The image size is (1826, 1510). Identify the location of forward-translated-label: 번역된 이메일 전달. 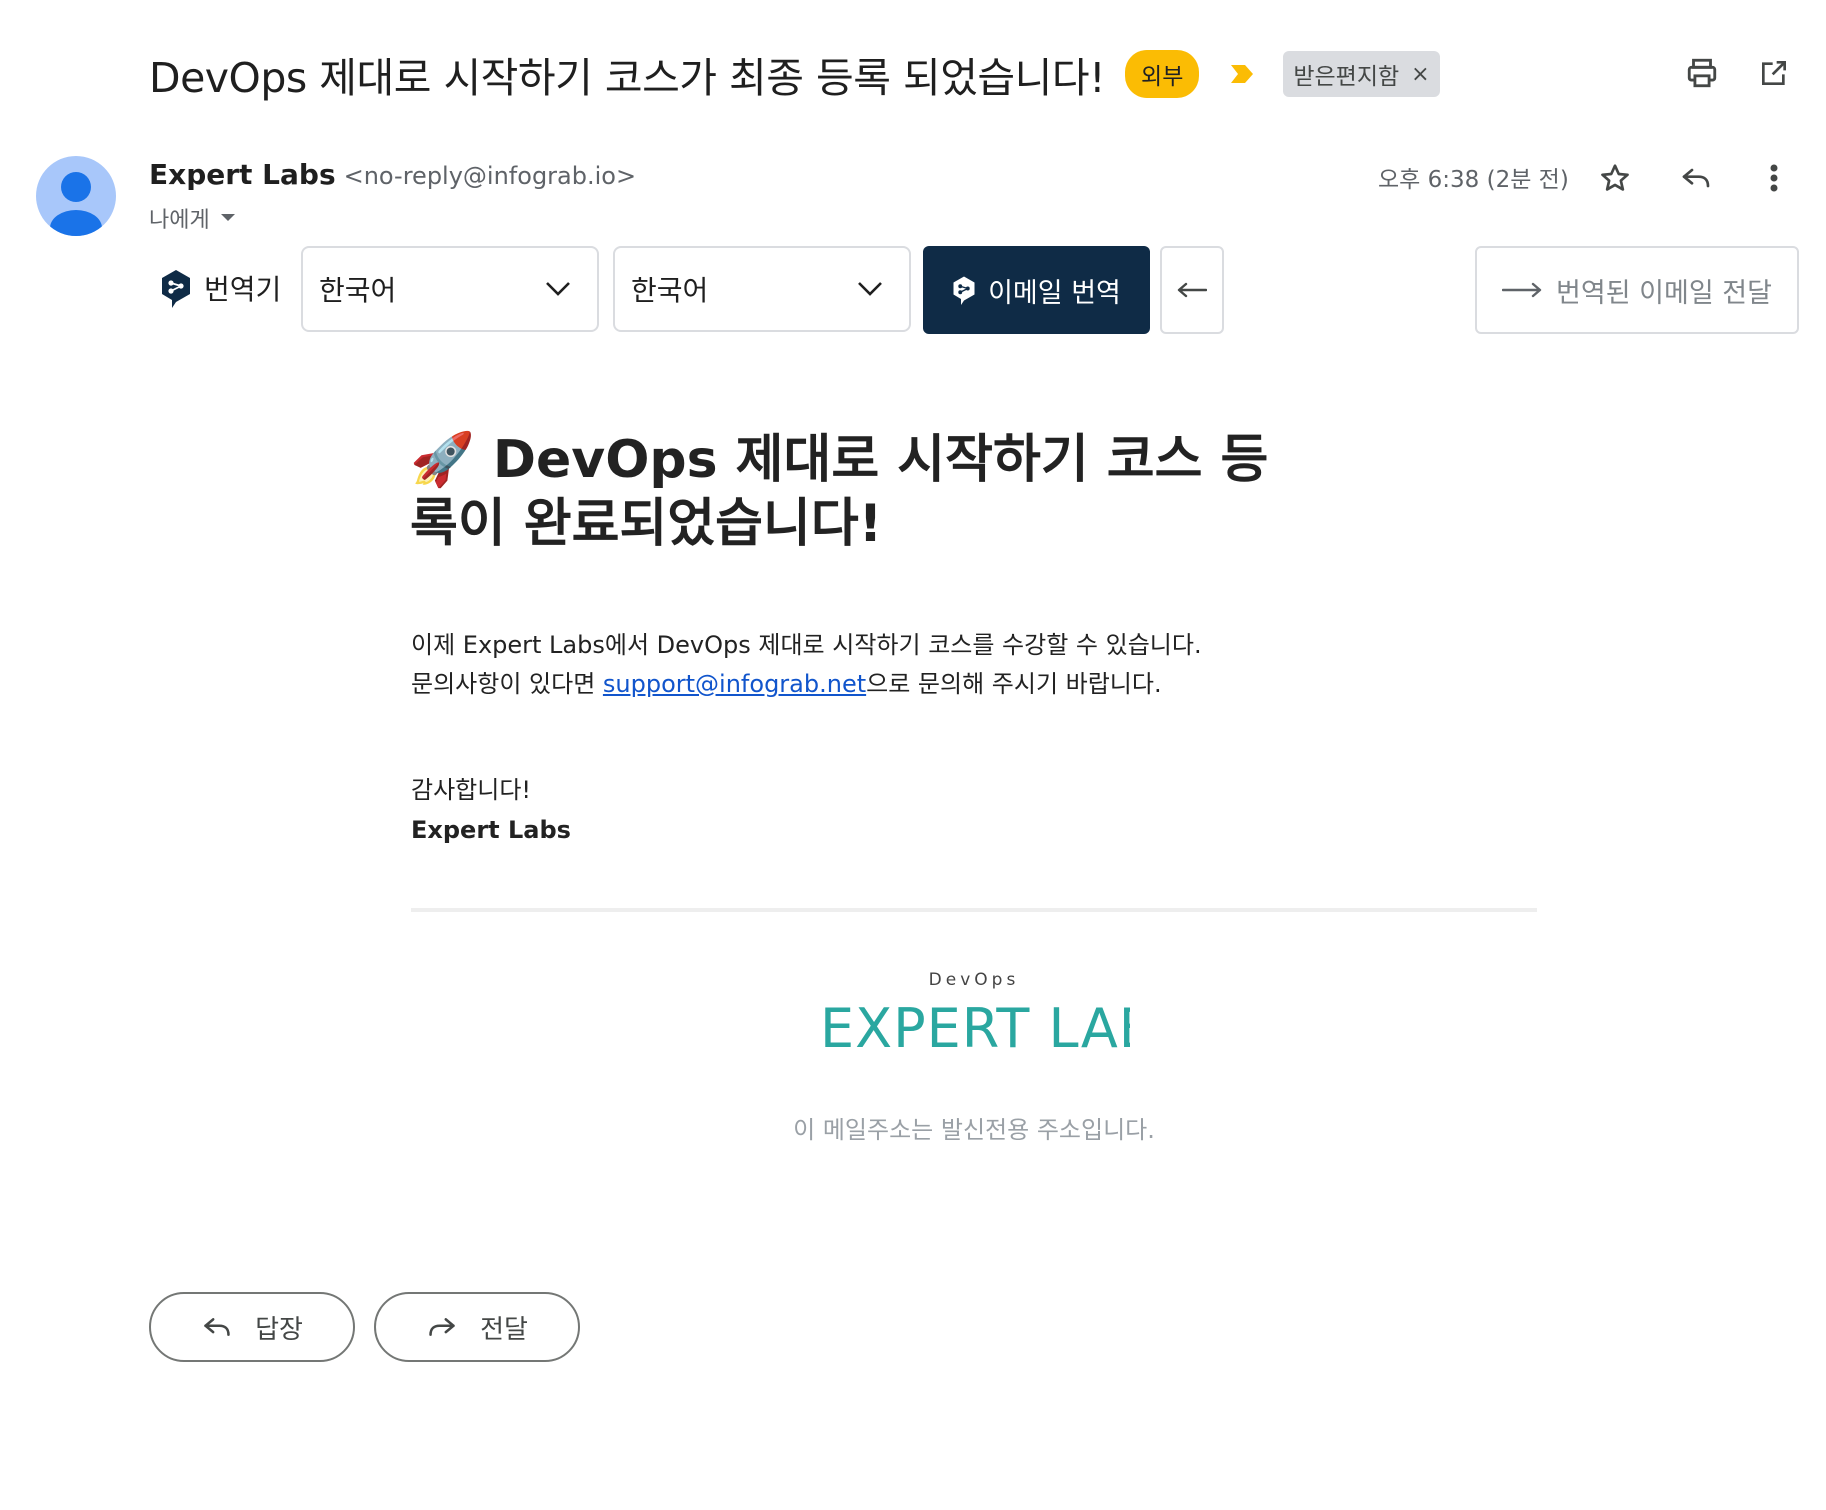
(1664, 293).